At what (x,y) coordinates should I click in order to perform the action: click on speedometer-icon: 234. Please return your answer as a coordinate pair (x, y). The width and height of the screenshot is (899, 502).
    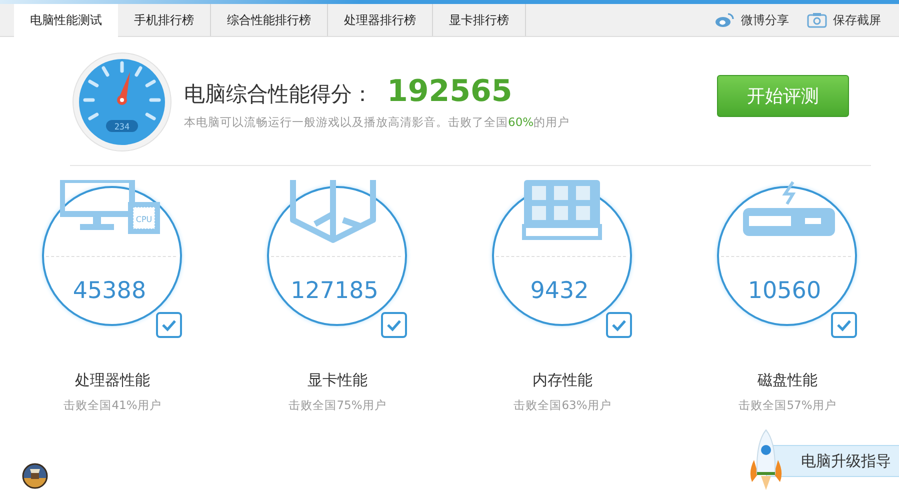
    Looking at the image, I should click on (122, 102).